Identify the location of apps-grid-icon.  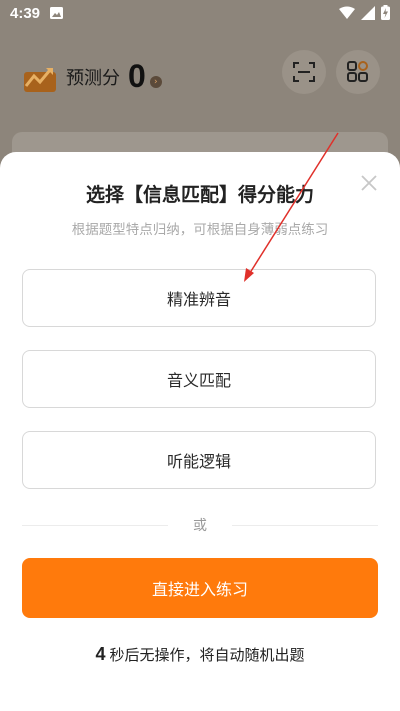
(357, 71).